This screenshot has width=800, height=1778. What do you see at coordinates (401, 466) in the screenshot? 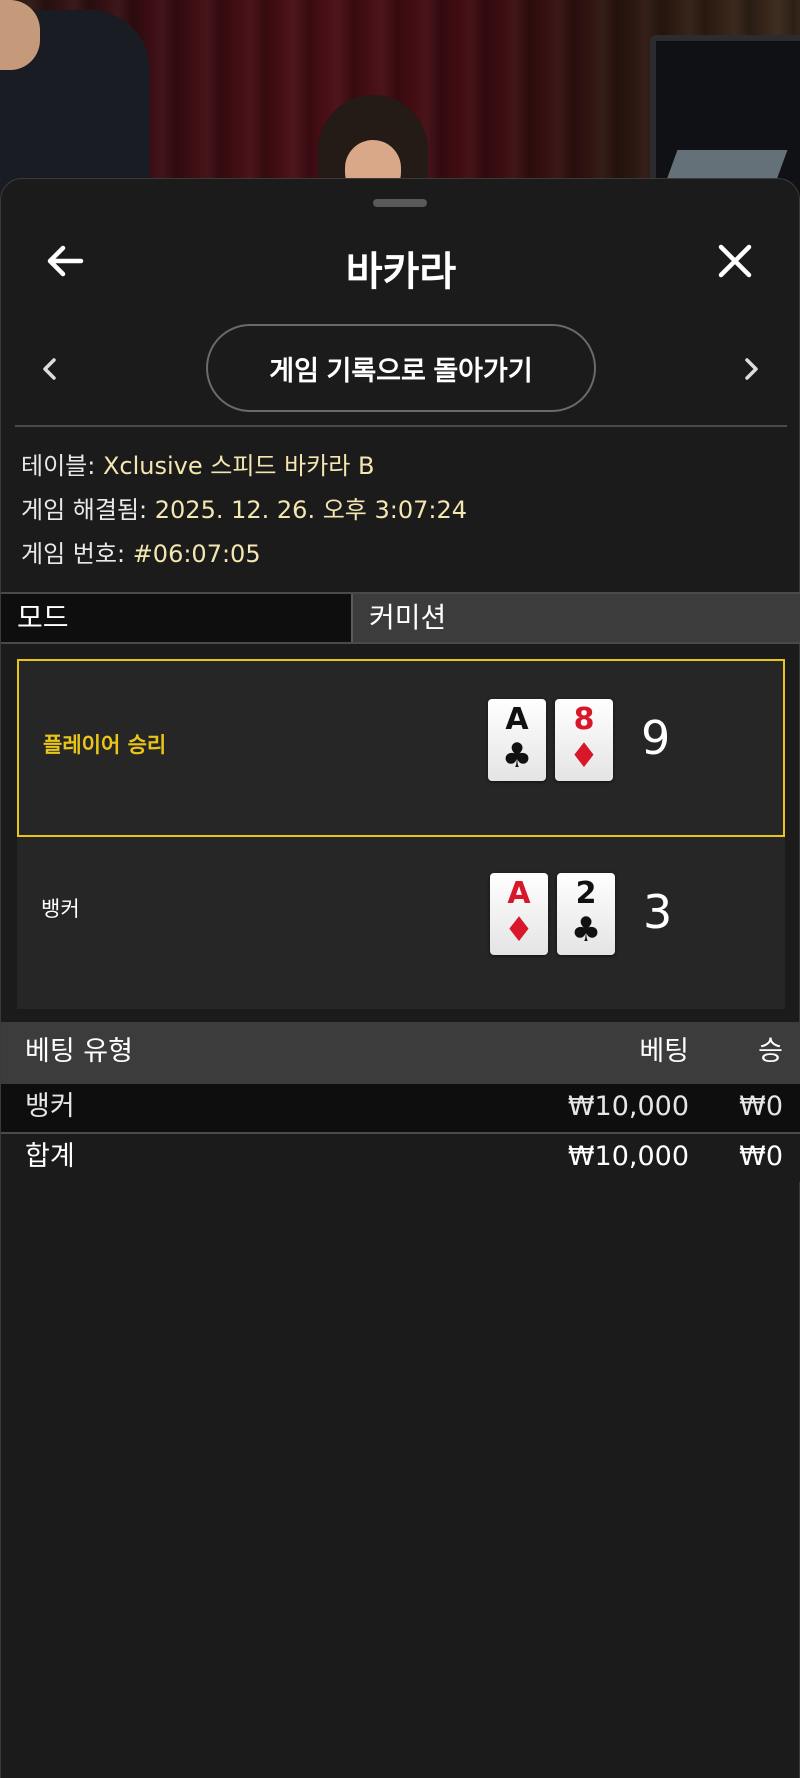
I see `table-info: 테이블: Xclusive 스피드 바카라 B` at bounding box center [401, 466].